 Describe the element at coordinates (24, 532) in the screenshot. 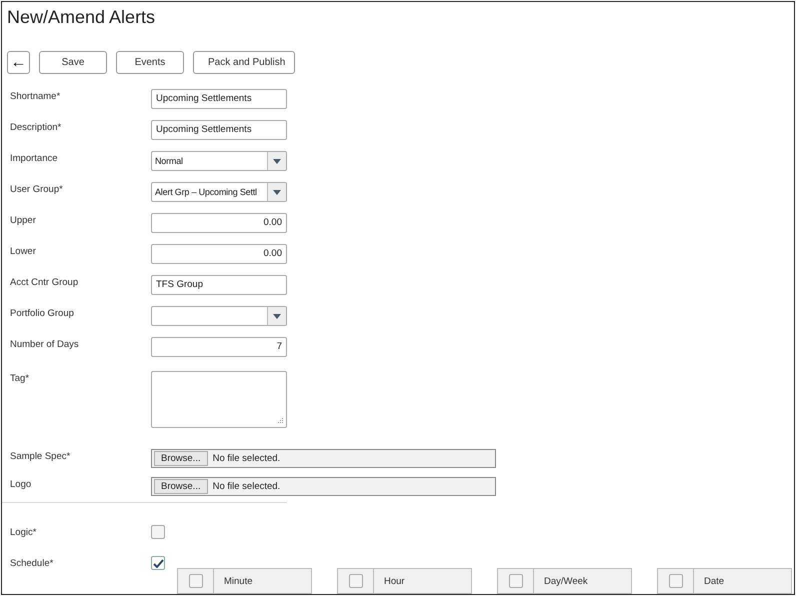

I see `field-label: Logic*` at that location.